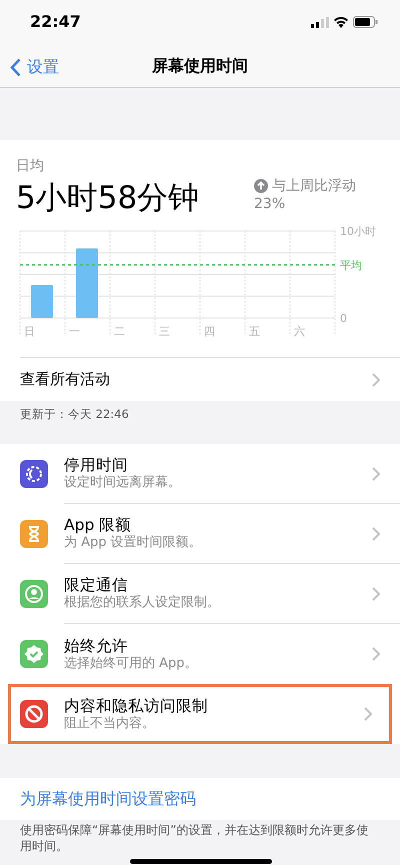 This screenshot has width=400, height=865. What do you see at coordinates (320, 22) in the screenshot?
I see `signal-icon` at bounding box center [320, 22].